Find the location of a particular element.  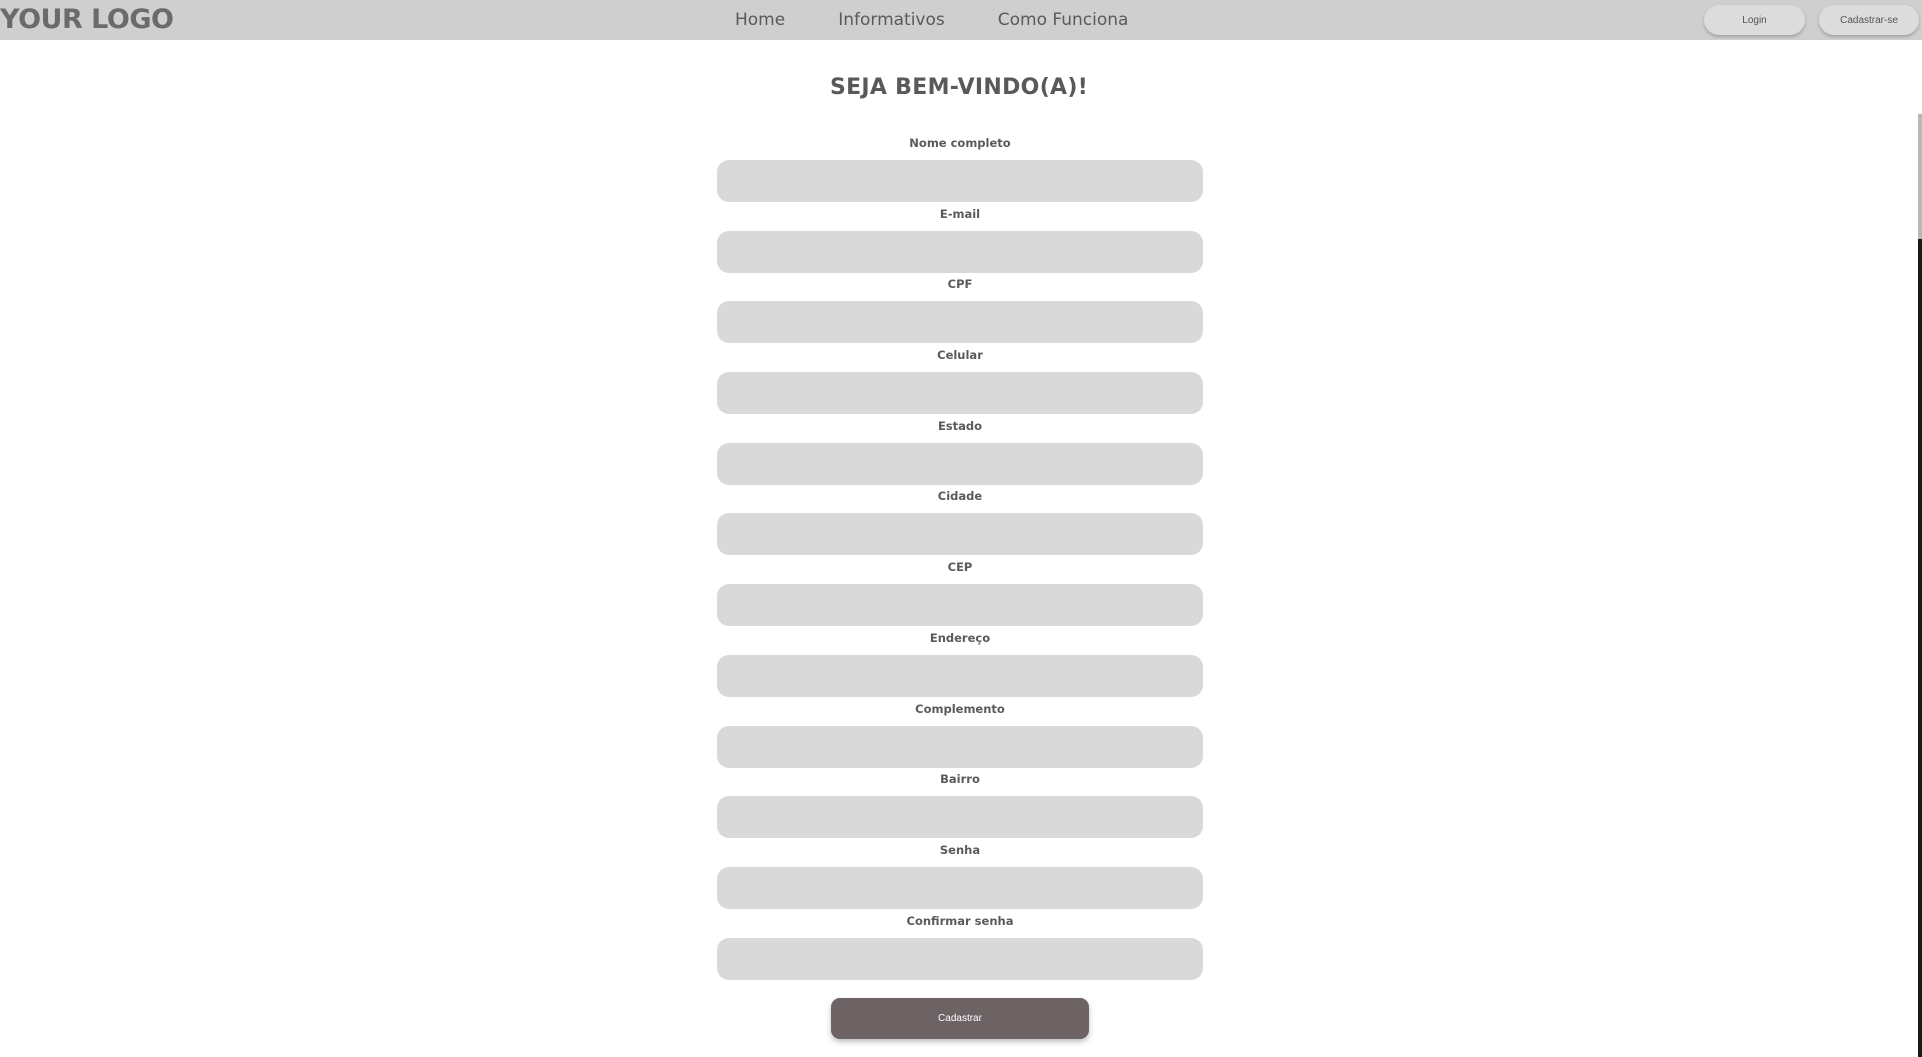

field-email: E-mail is located at coordinates (960, 242).